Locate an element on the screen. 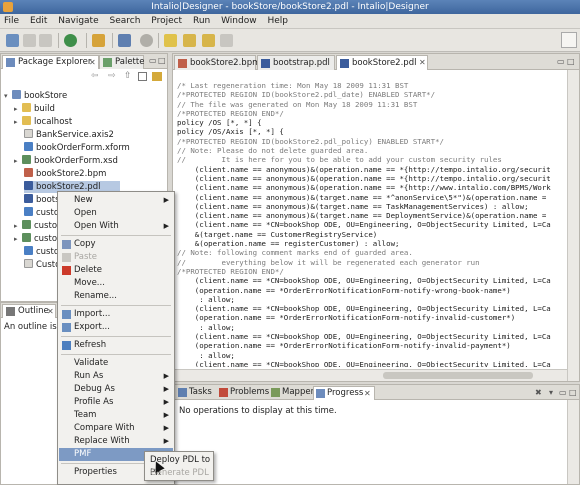 The image size is (580, 485). tree-item-custo-5: Custo is located at coordinates (42, 265).